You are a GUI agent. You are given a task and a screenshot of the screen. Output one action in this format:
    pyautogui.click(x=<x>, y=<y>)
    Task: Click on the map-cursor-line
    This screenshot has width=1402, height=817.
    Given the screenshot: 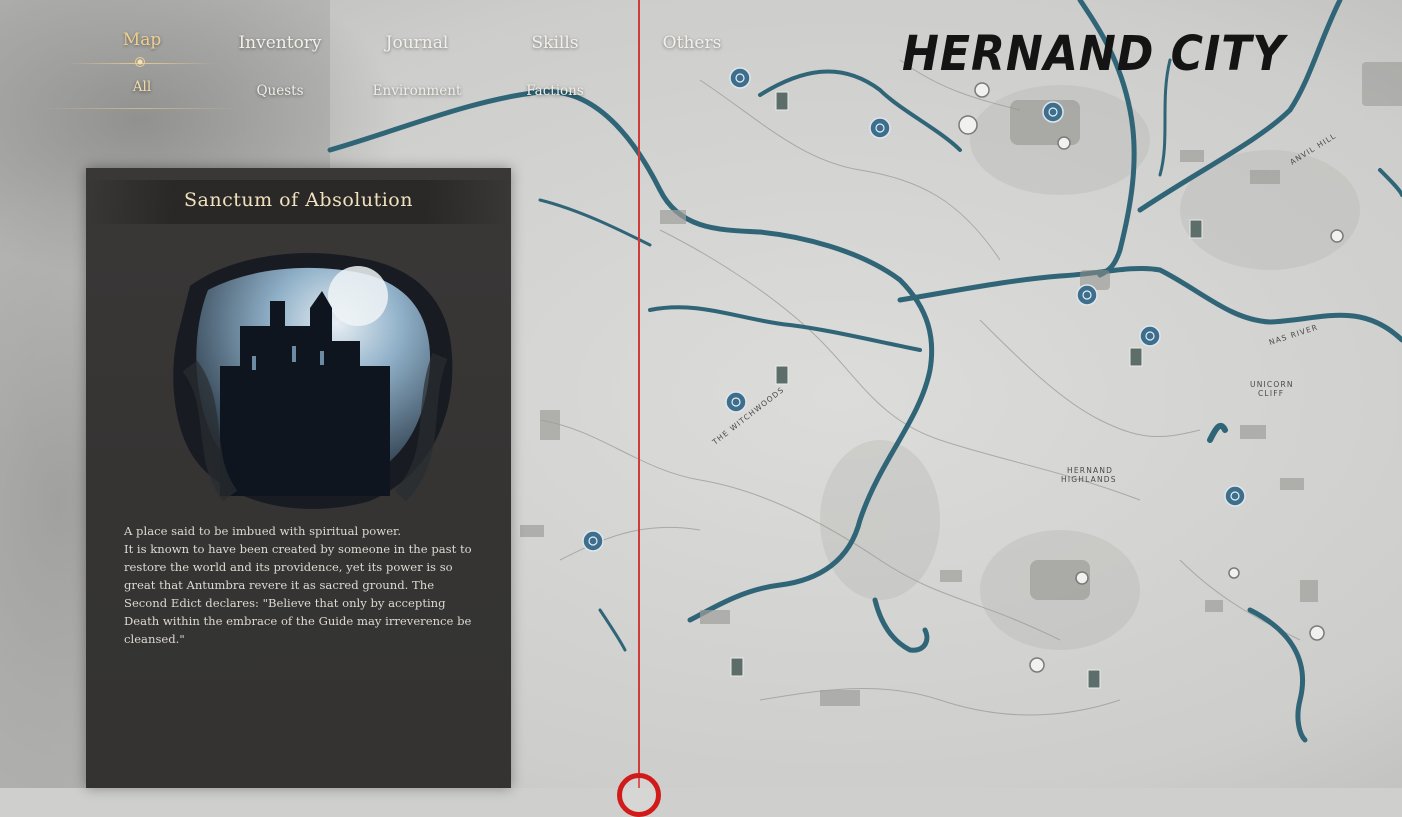 What is the action you would take?
    pyautogui.click(x=639, y=394)
    